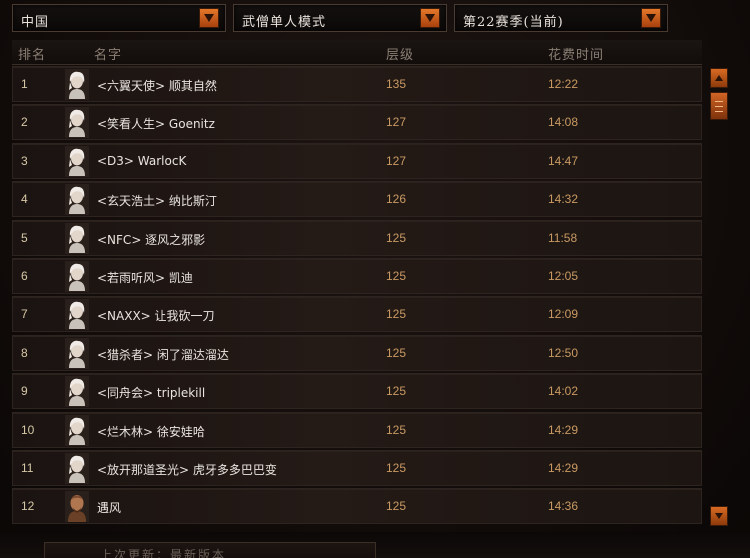  Describe the element at coordinates (187, 469) in the screenshot. I see `player-name-cell: <放开那道圣光> 虎牙多多巴巴变` at that location.